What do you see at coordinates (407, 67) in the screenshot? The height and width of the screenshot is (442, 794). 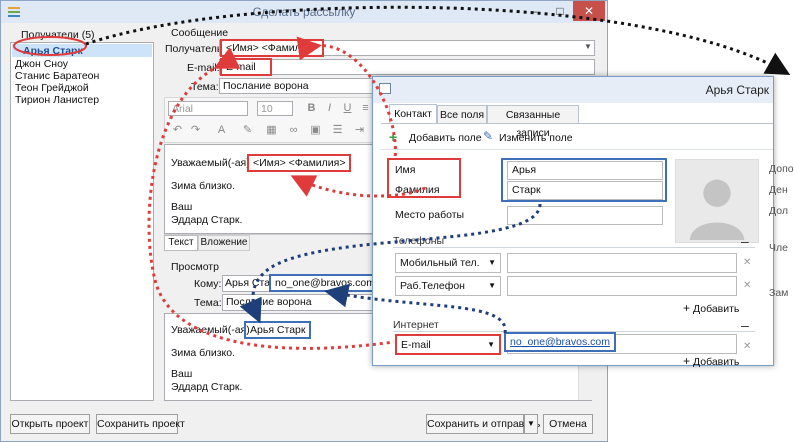 I see `email-field` at bounding box center [407, 67].